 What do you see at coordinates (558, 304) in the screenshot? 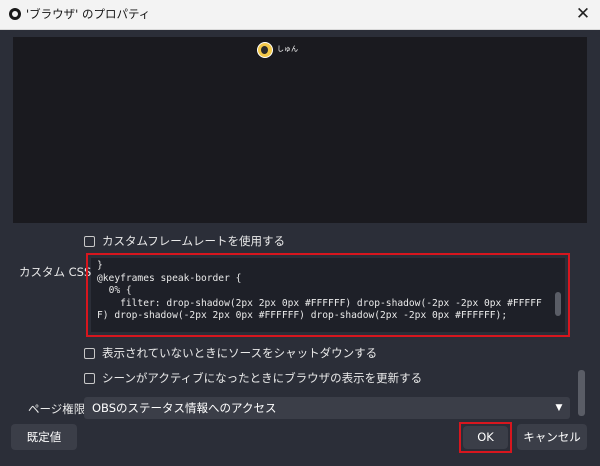
I see `css-scrollbar-thumb` at bounding box center [558, 304].